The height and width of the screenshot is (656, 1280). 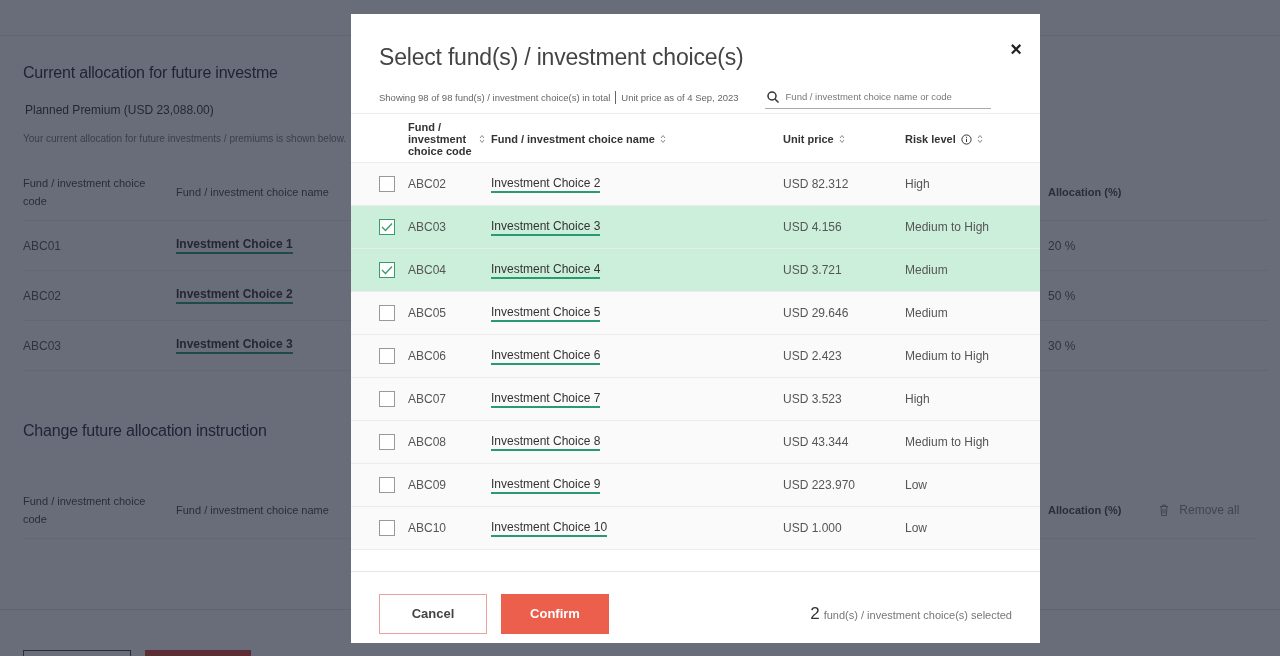 I want to click on table-row: ABC10 Investment Choice 10 USD 1.000 Low, so click(x=695, y=528).